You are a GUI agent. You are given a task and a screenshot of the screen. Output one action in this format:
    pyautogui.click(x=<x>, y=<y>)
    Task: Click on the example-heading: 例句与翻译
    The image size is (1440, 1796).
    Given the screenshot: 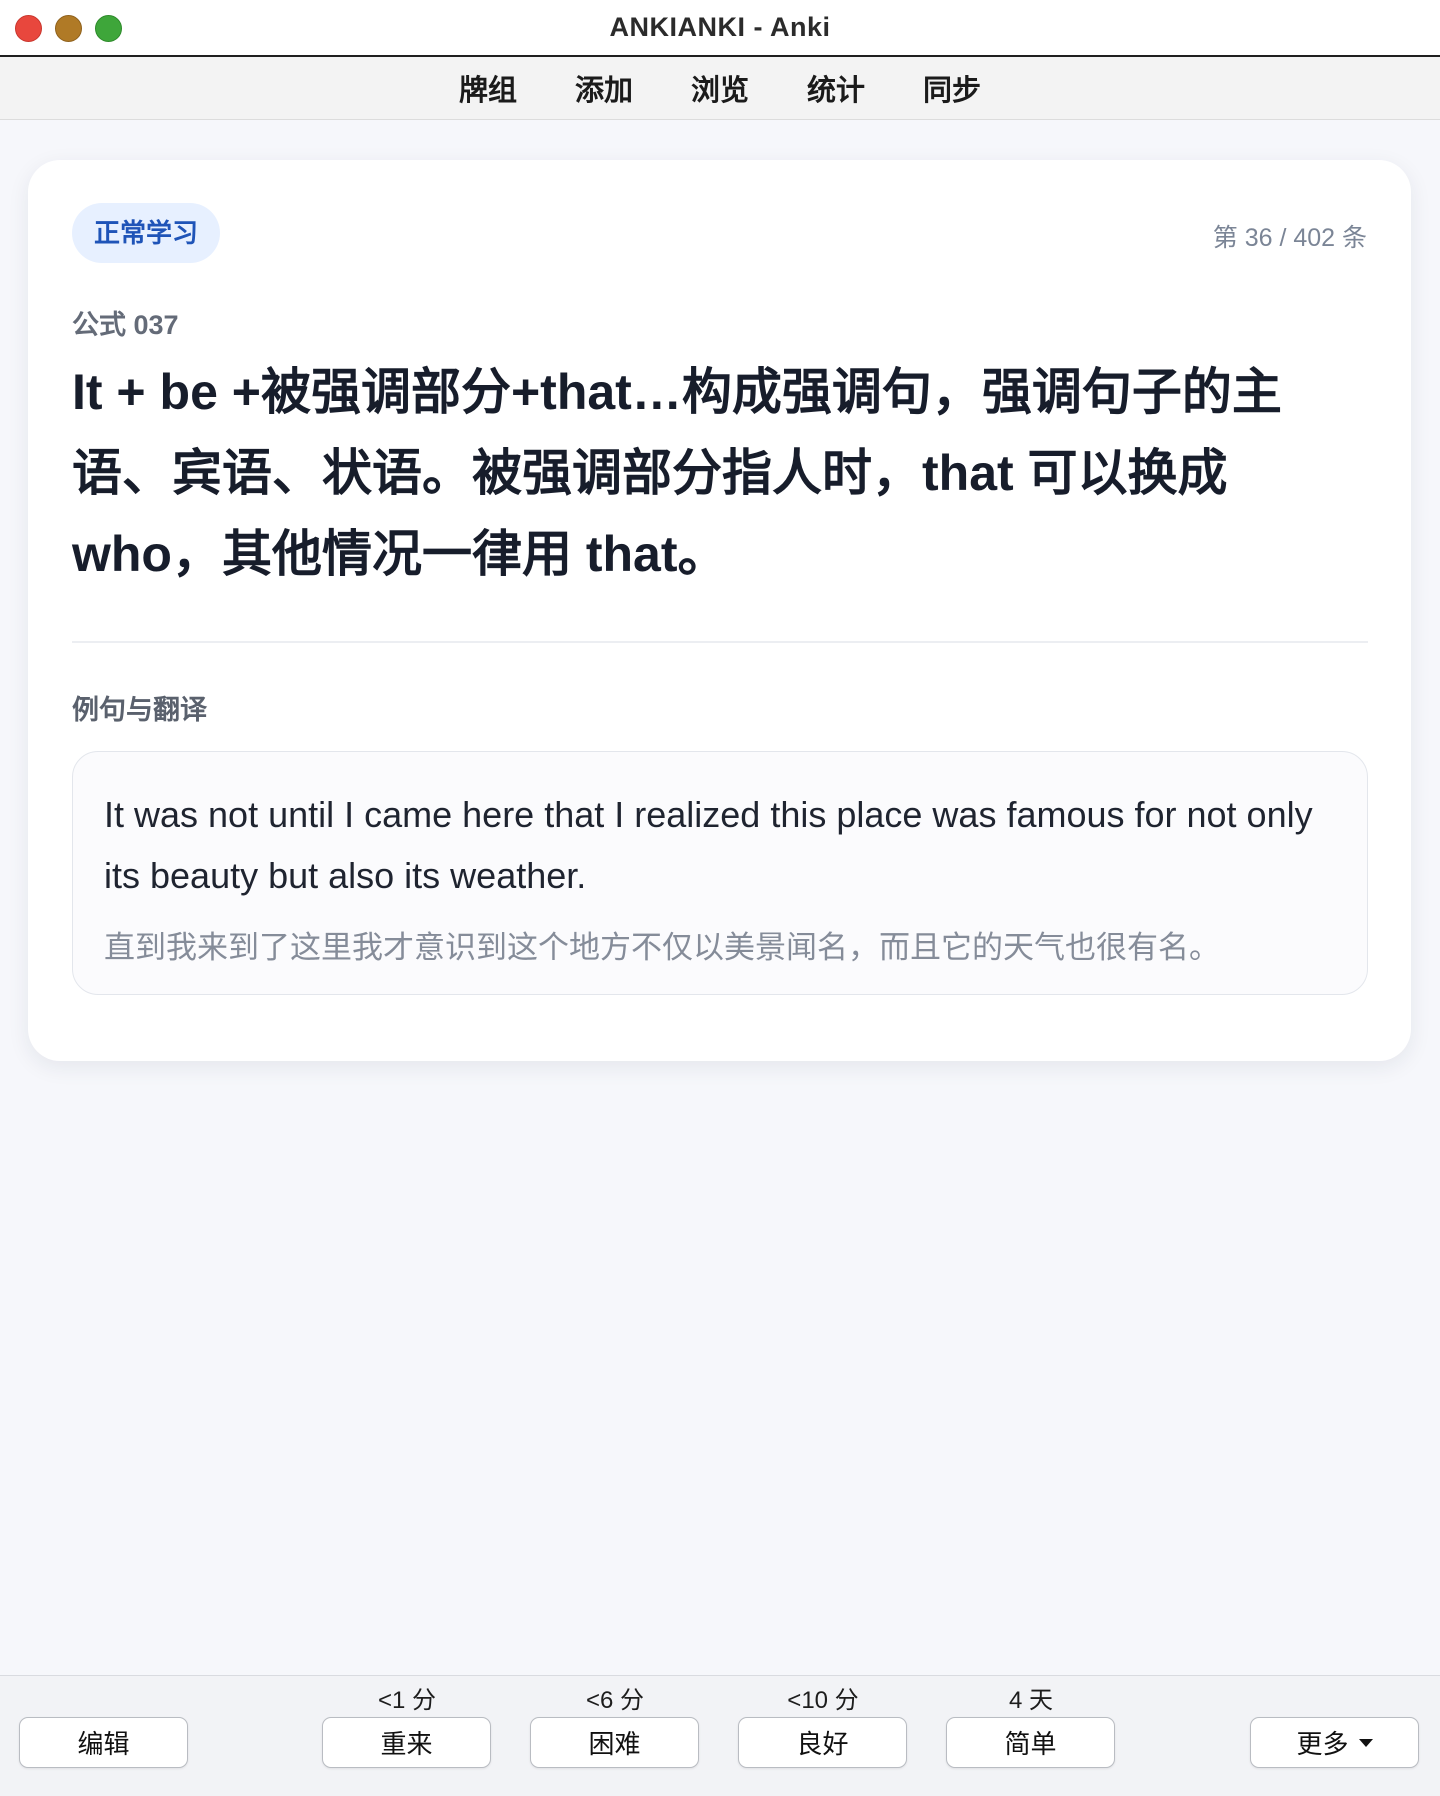 What is the action you would take?
    pyautogui.click(x=139, y=710)
    